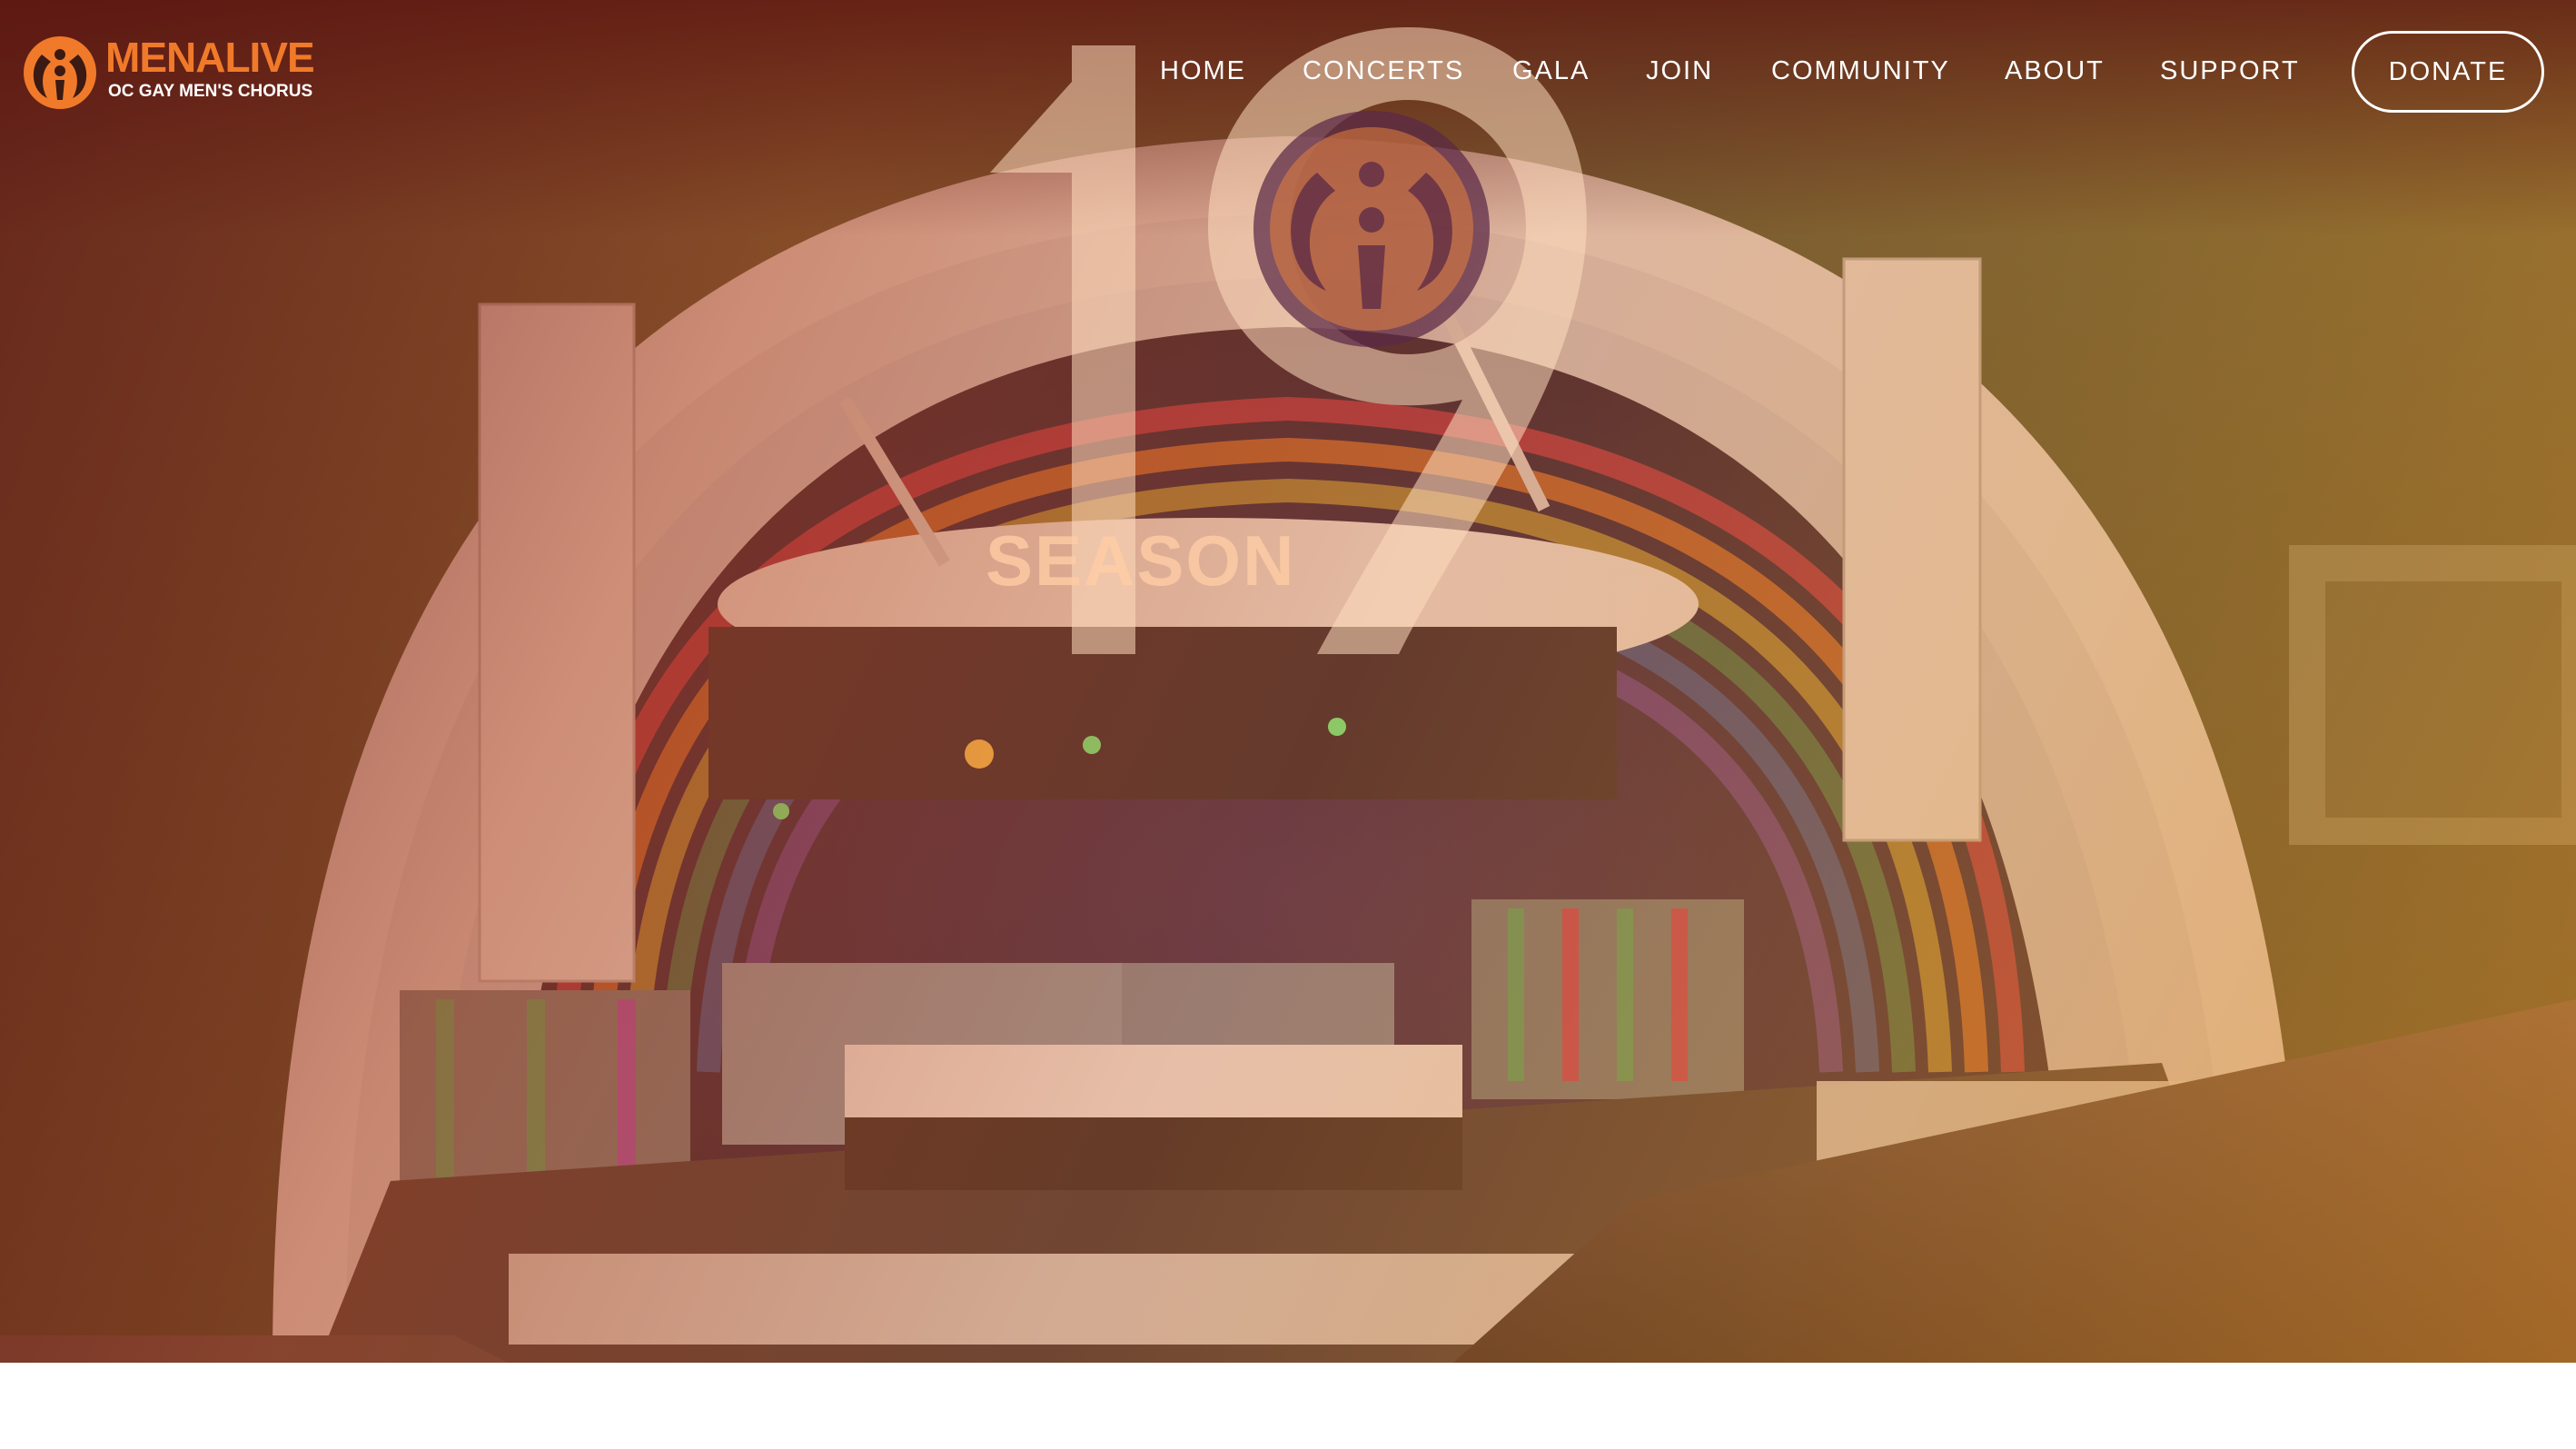  Describe the element at coordinates (1383, 71) in the screenshot. I see `nav-item-concerts: CONCERTS` at that location.